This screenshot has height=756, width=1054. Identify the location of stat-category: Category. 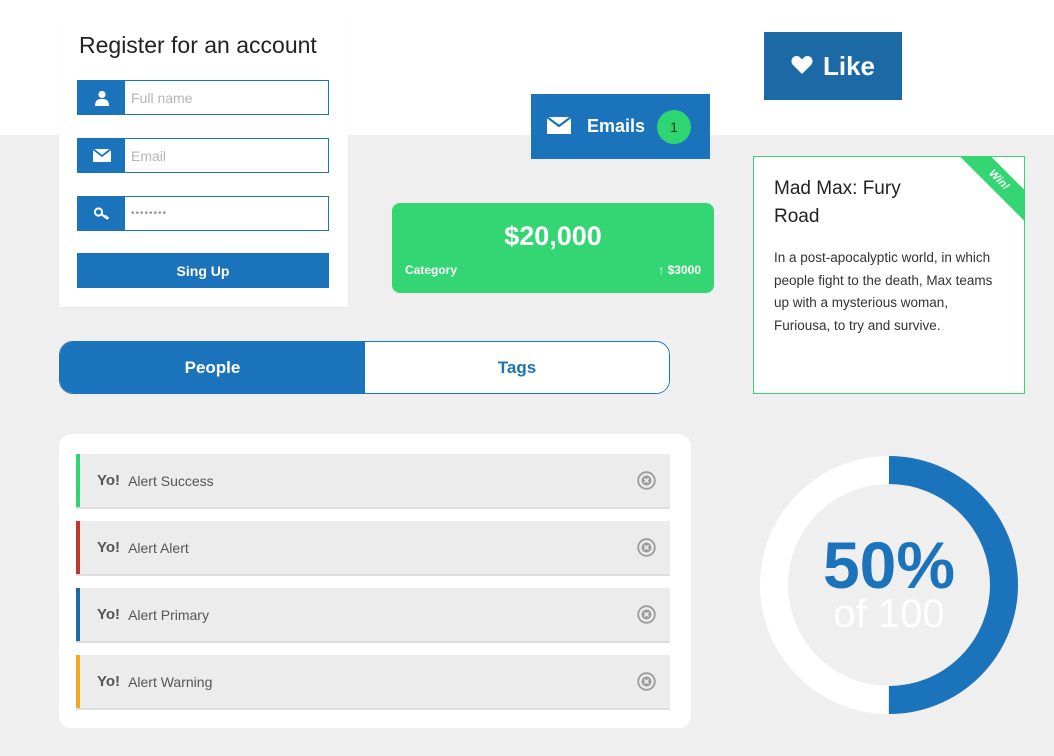
(431, 270).